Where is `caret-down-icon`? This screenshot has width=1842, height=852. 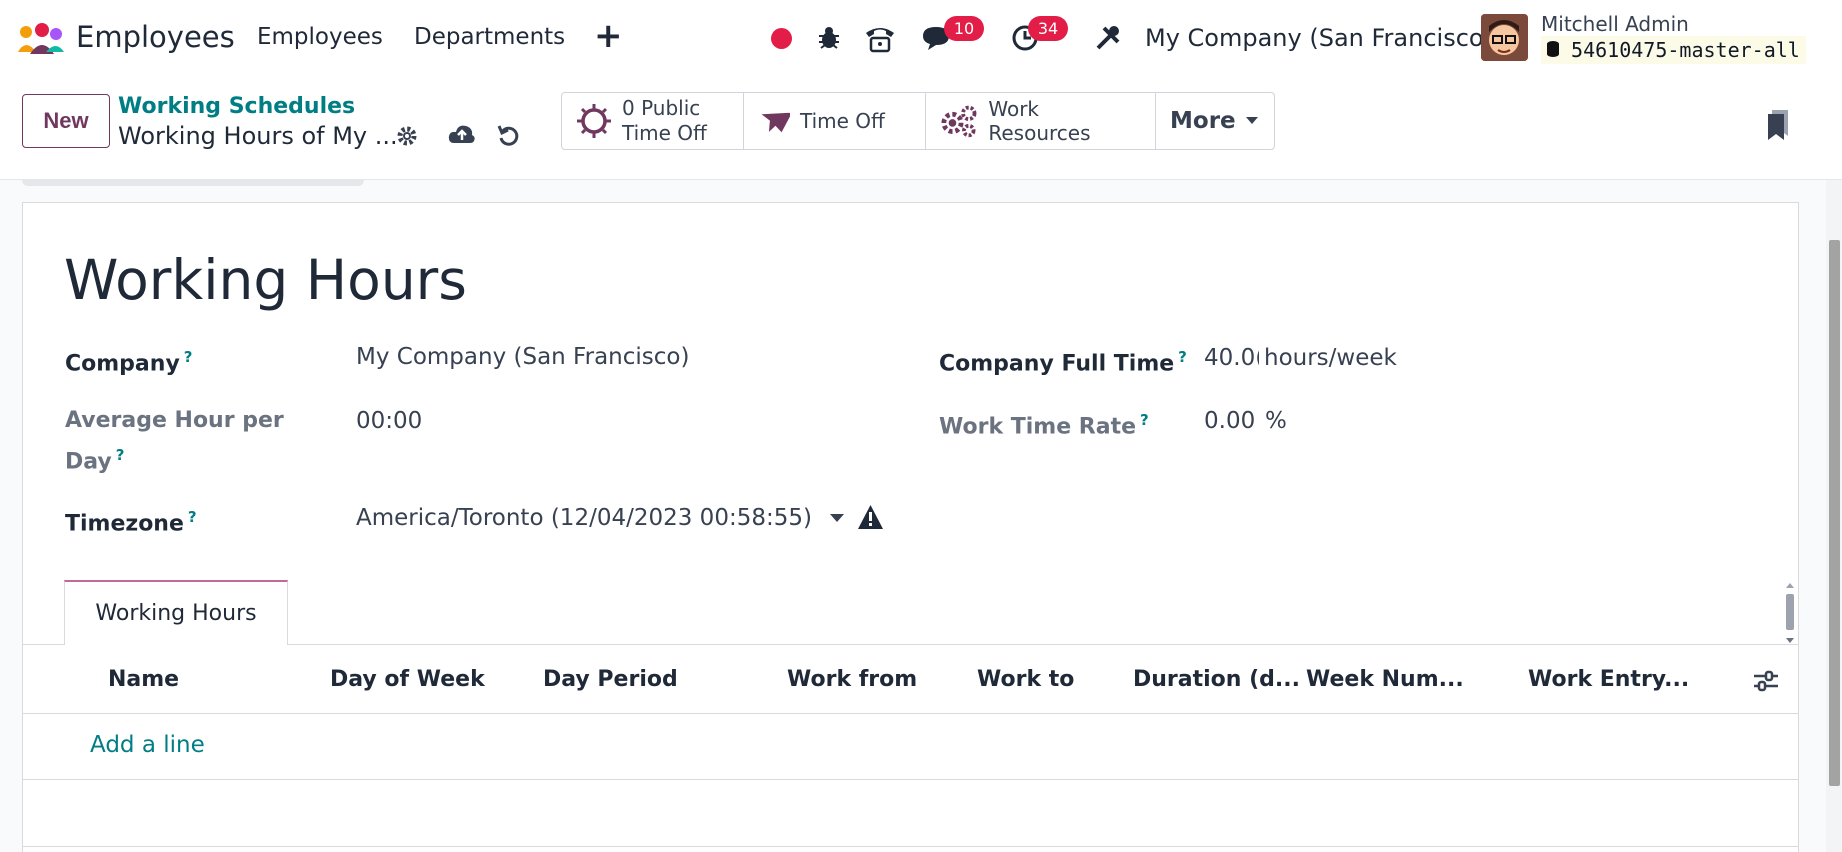
caret-down-icon is located at coordinates (1251, 120).